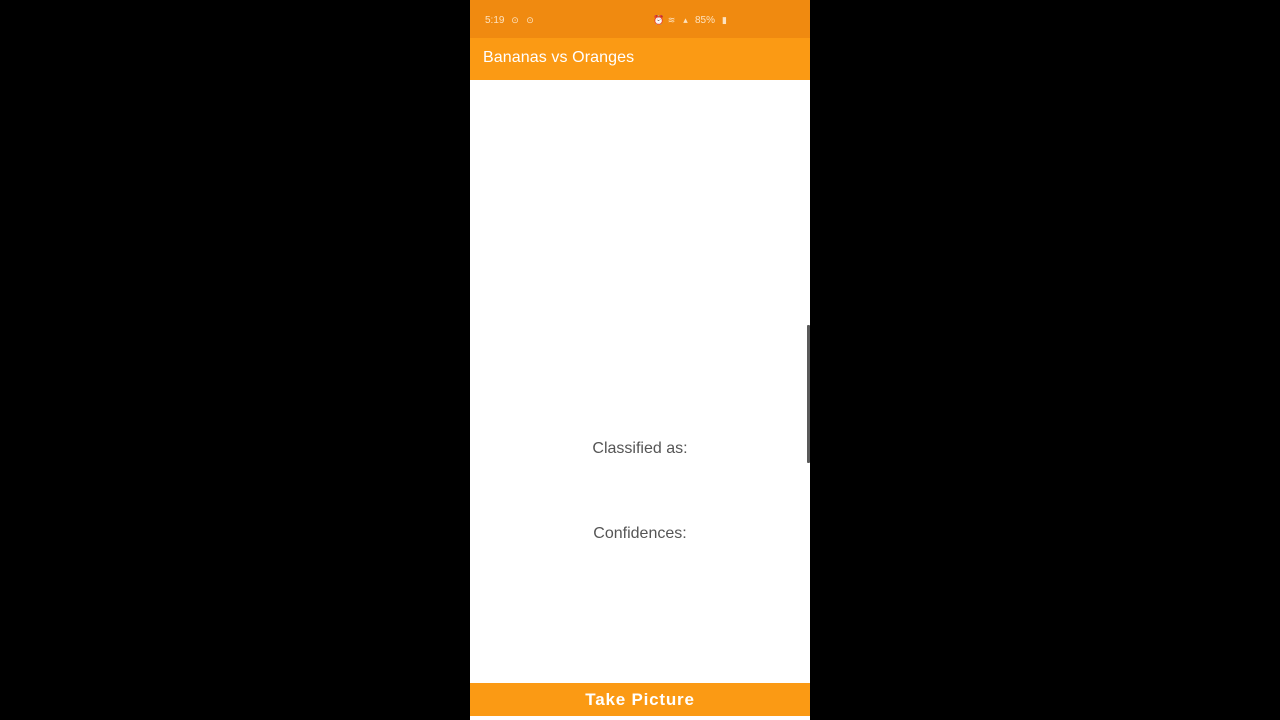 The width and height of the screenshot is (1280, 720). I want to click on status-bar: 5:19 ⊙ ⊙ ⏰ ≋ ▴ 85% ▮, so click(640, 19).